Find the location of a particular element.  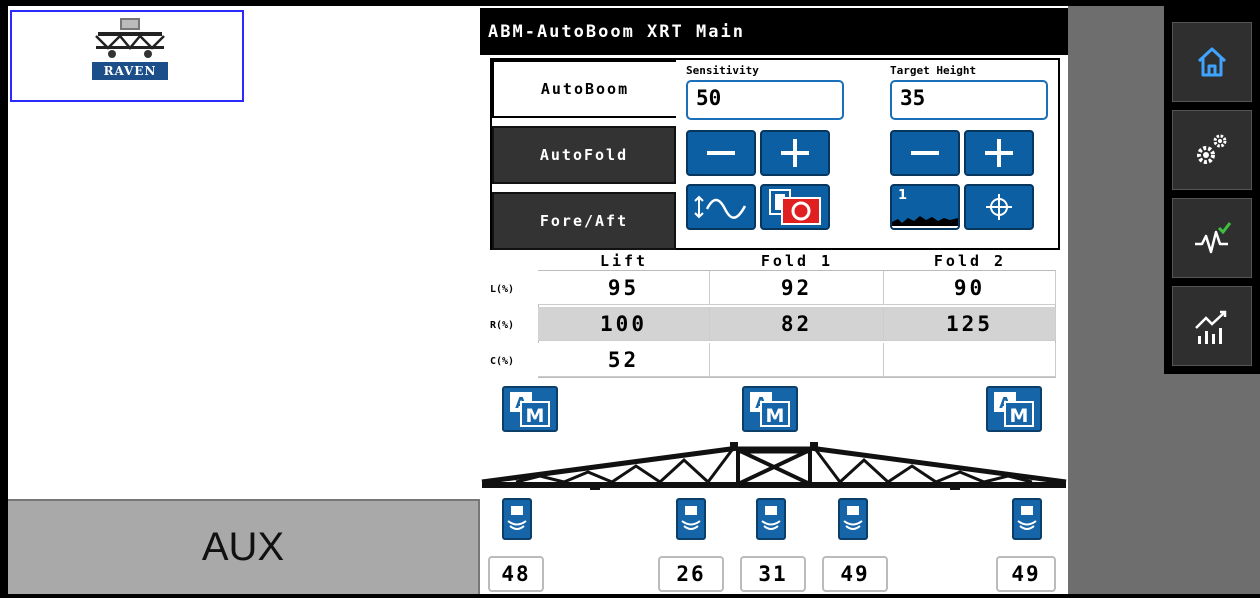

target-height-increase-button is located at coordinates (999, 153).